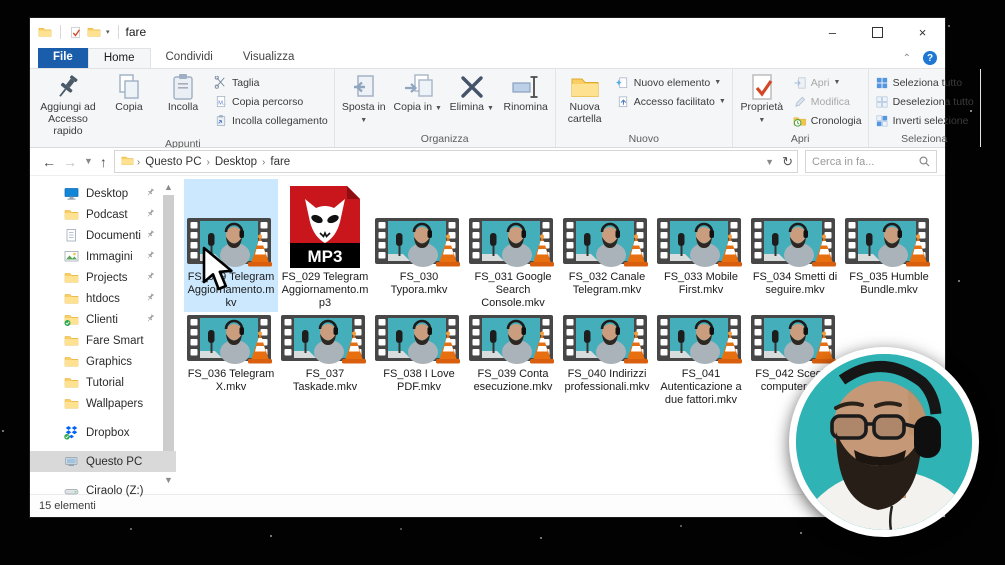  I want to click on ribbon-group-apri: Proprietà ▼ Apri ▼ Modifica Cronologia Apri, so click(801, 108).